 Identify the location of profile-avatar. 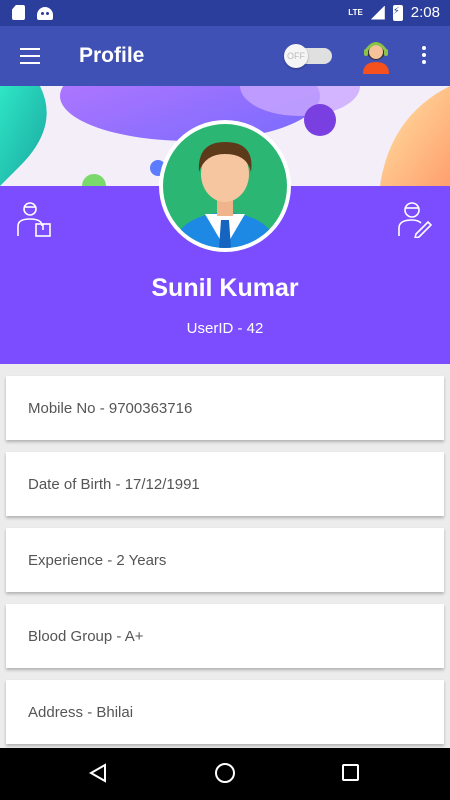
(225, 186).